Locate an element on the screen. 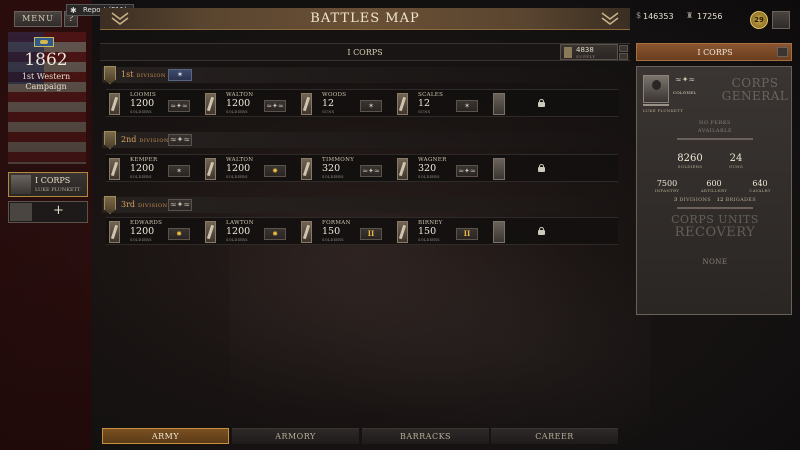 This screenshot has height=450, width=800. brigade-card: EDWARDS 1200 SOLDIERS ✹ is located at coordinates (152, 232).